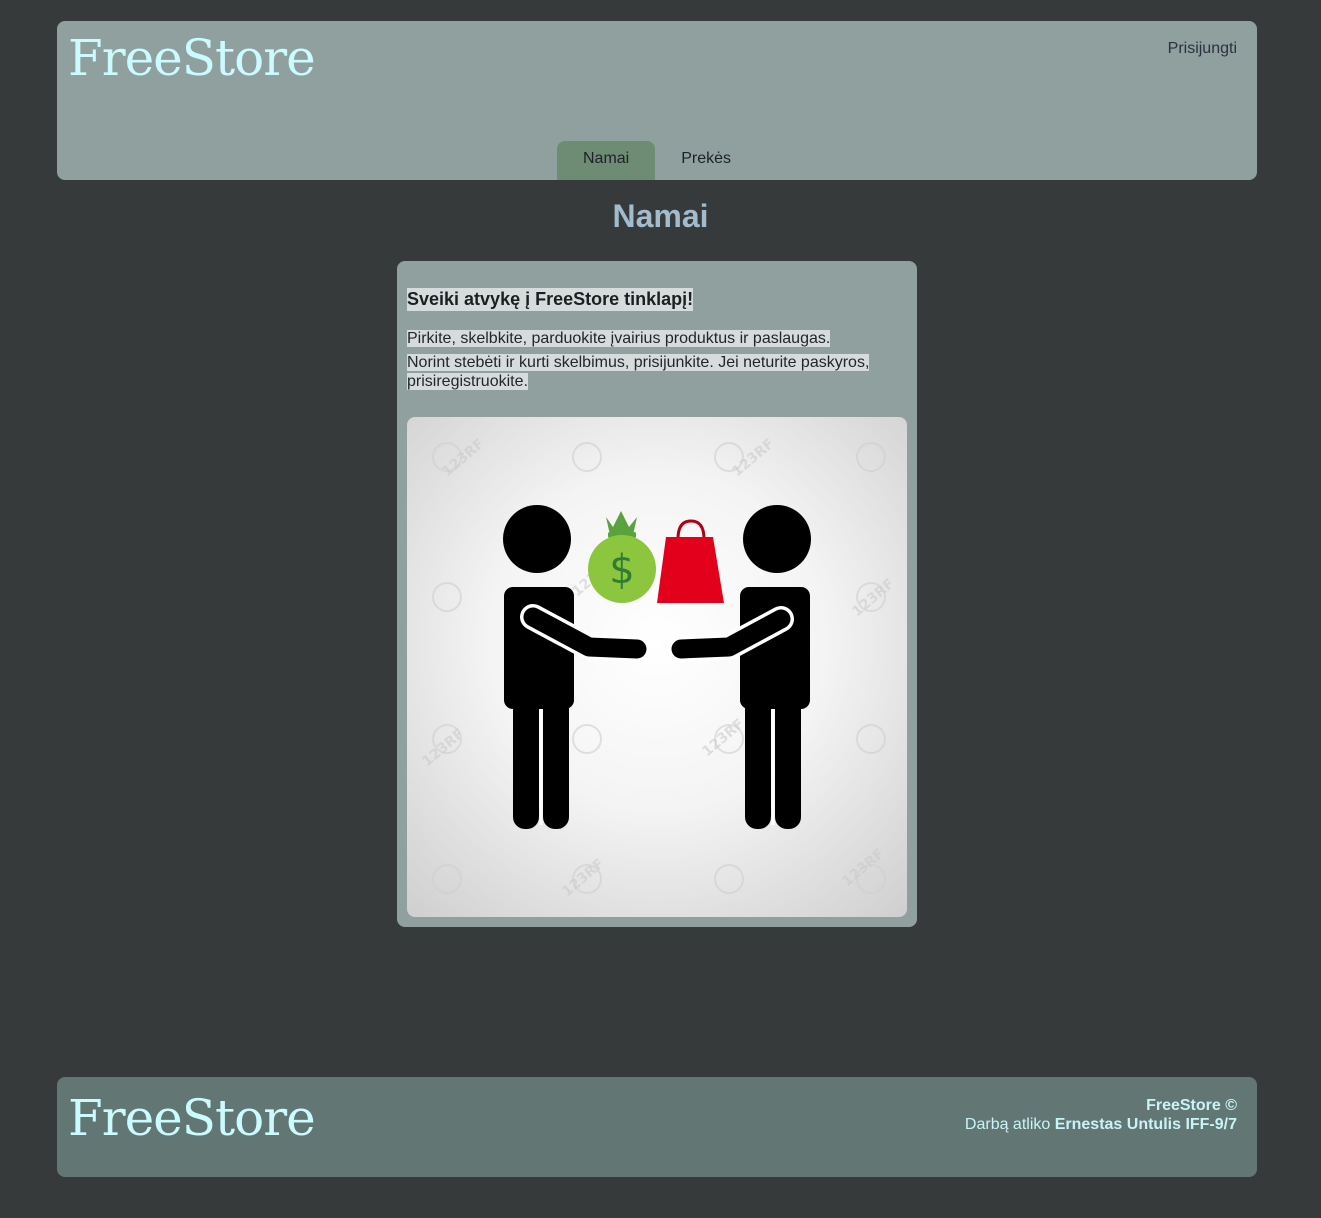  What do you see at coordinates (660, 216) in the screenshot?
I see `page-title: Namai` at bounding box center [660, 216].